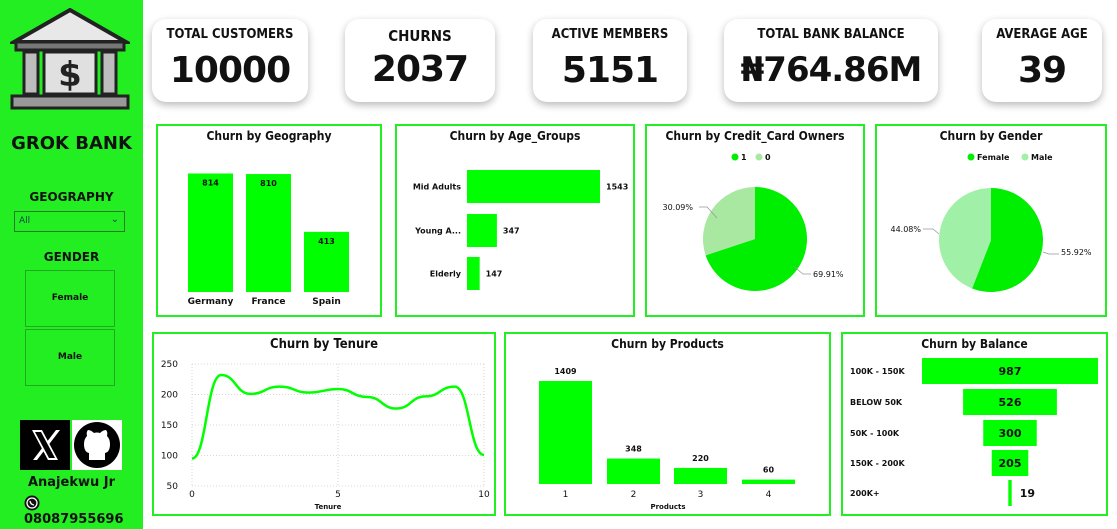  Describe the element at coordinates (828, 274) in the screenshot. I see `data-label: 69.91%` at that location.